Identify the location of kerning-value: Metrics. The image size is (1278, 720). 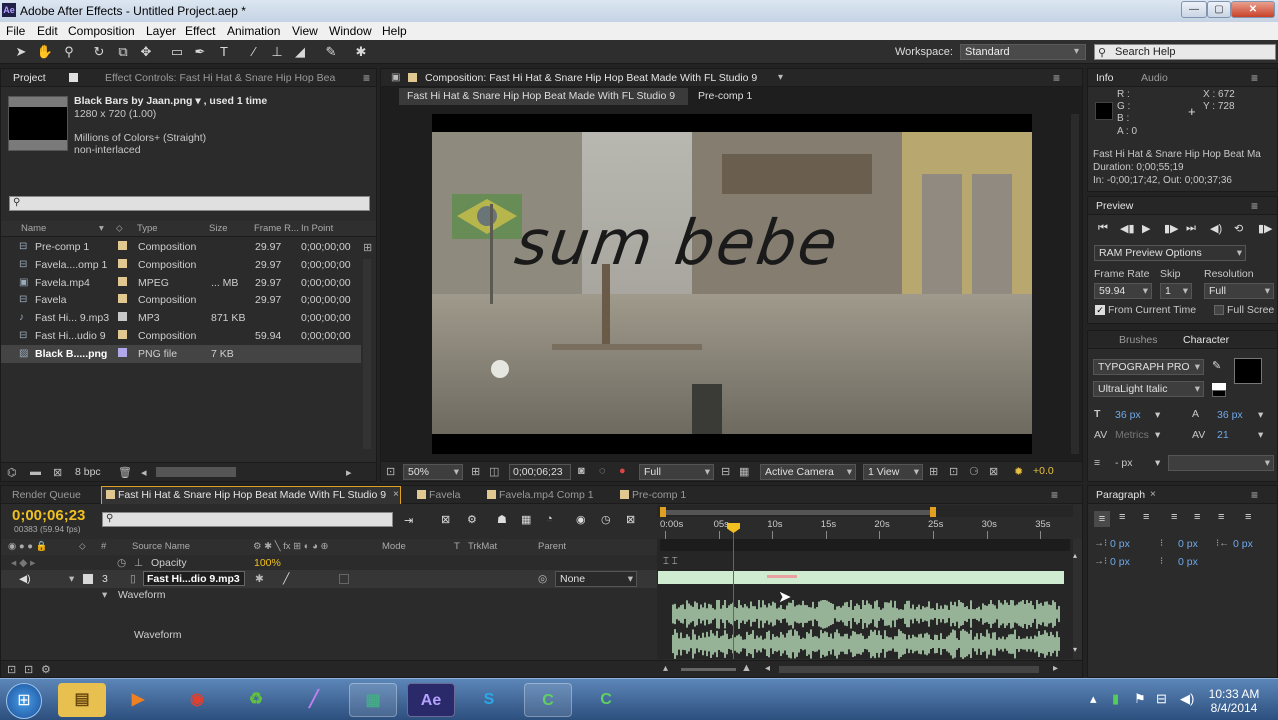
(1132, 435).